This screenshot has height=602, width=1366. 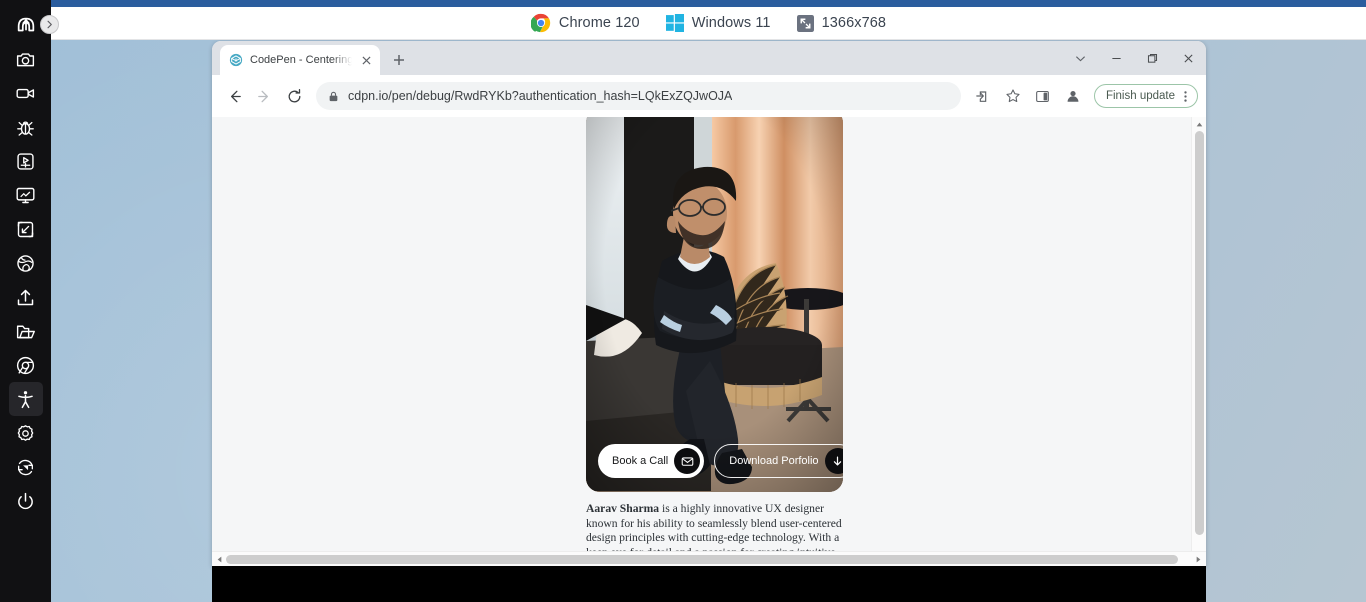 I want to click on system-info-label: Windows 11, so click(x=731, y=23).